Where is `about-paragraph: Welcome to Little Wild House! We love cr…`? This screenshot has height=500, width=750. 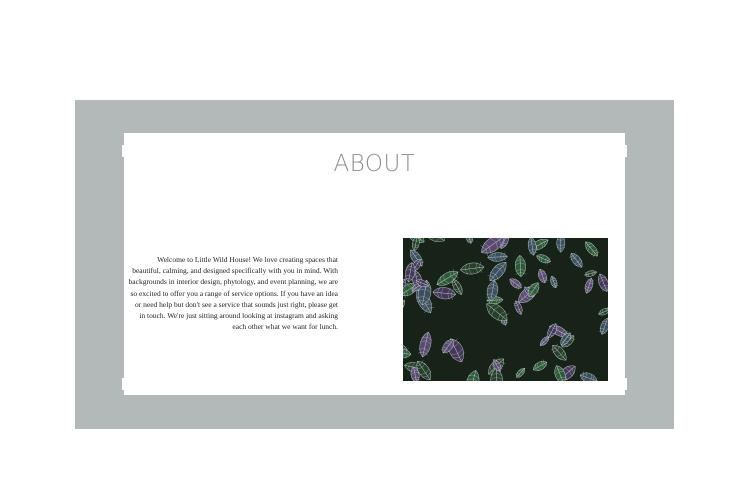
about-paragraph: Welcome to Little Wild House! We love cr… is located at coordinates (233, 293).